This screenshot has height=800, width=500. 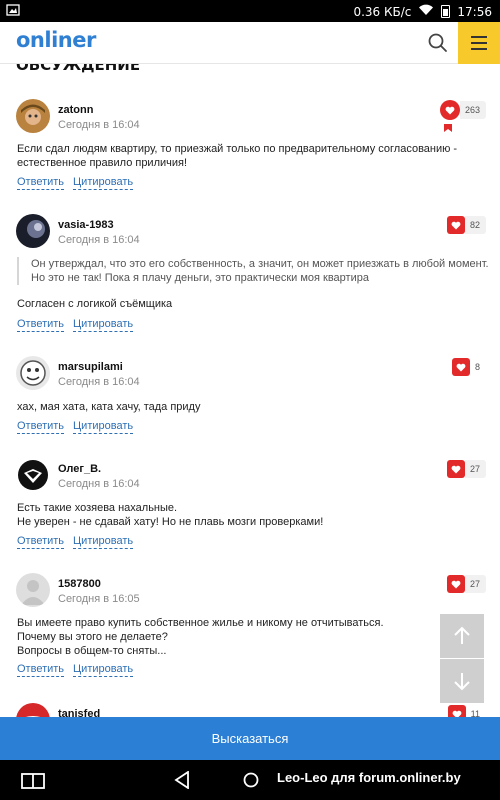 I want to click on search-button, so click(x=438, y=43).